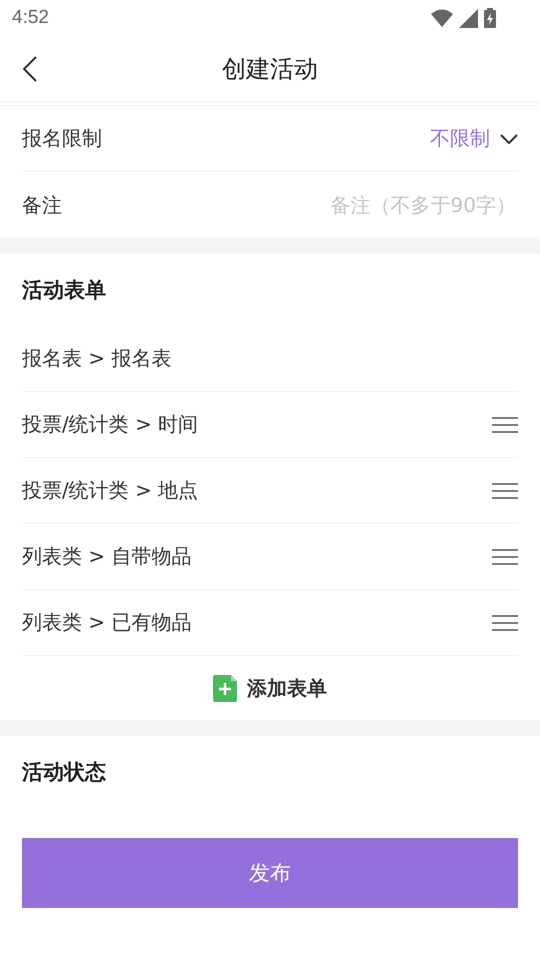 This screenshot has height=960, width=540. Describe the element at coordinates (107, 622) in the screenshot. I see `form-item-label: 列表类 > 已有物品` at that location.